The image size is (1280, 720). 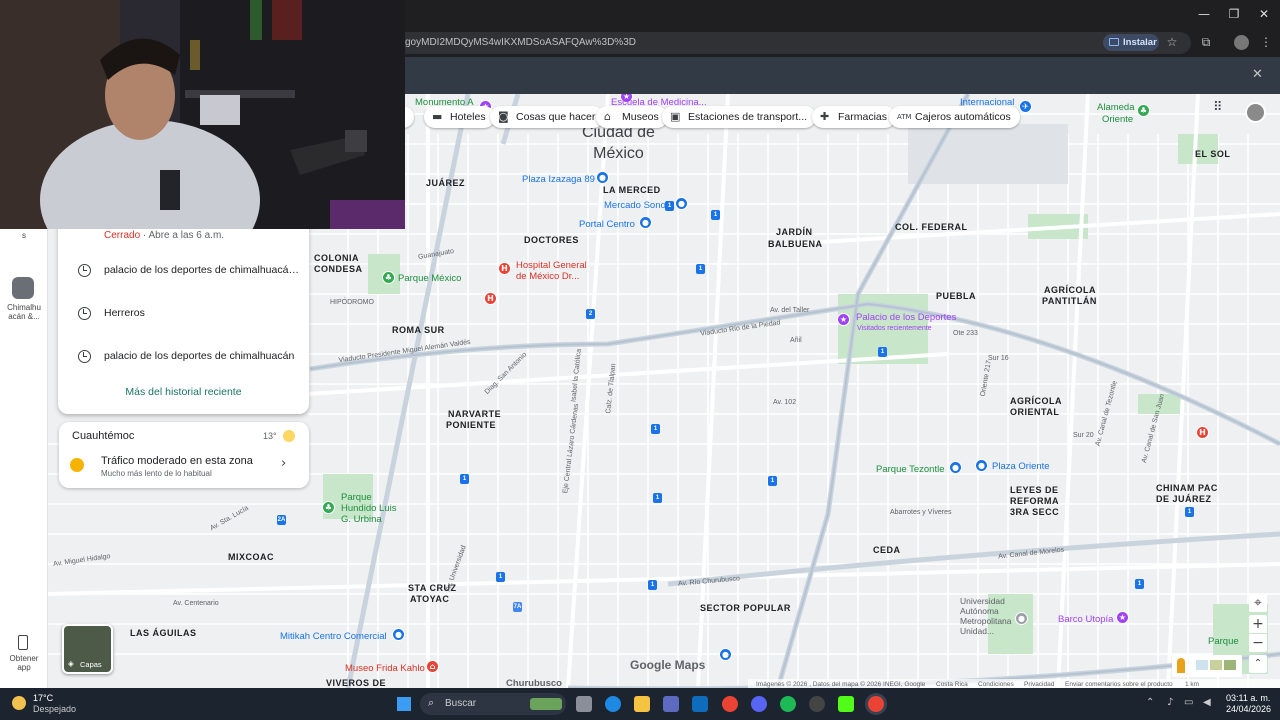 What do you see at coordinates (1172, 42) in the screenshot?
I see `bookmark-star-icon: ☆` at bounding box center [1172, 42].